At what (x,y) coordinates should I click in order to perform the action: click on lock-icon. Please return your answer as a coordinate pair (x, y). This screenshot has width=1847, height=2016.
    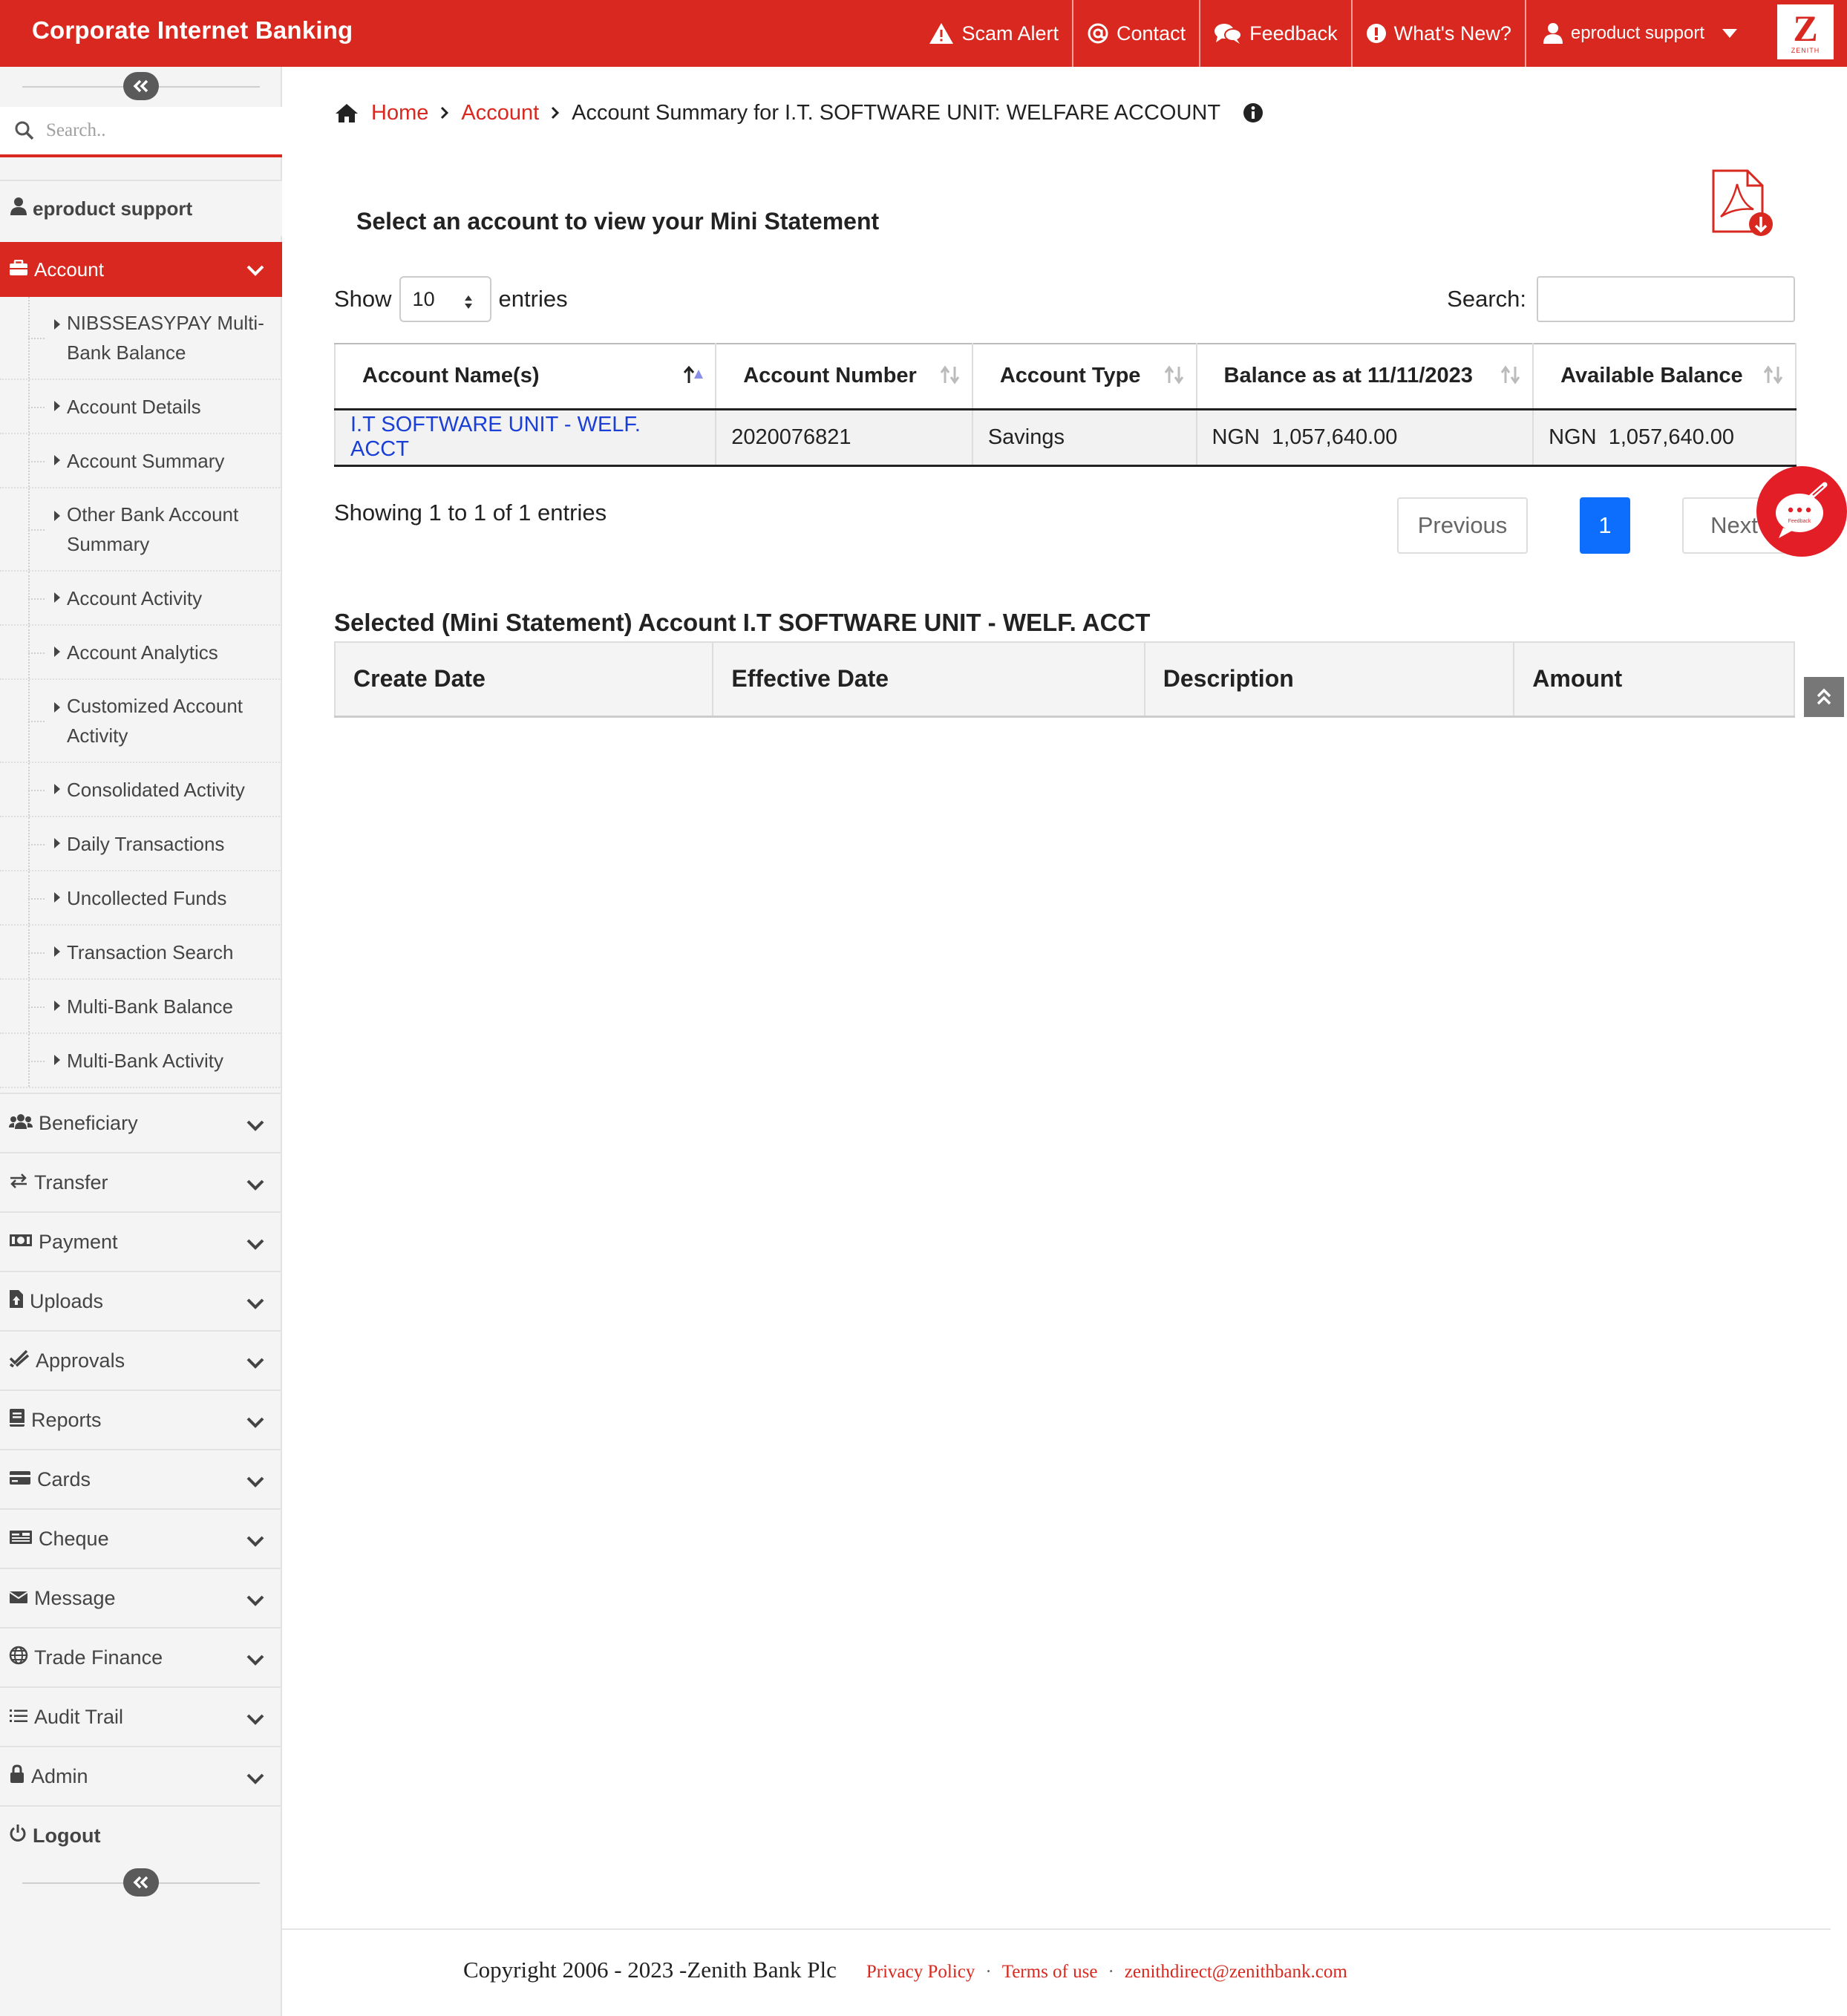
    Looking at the image, I should click on (17, 1776).